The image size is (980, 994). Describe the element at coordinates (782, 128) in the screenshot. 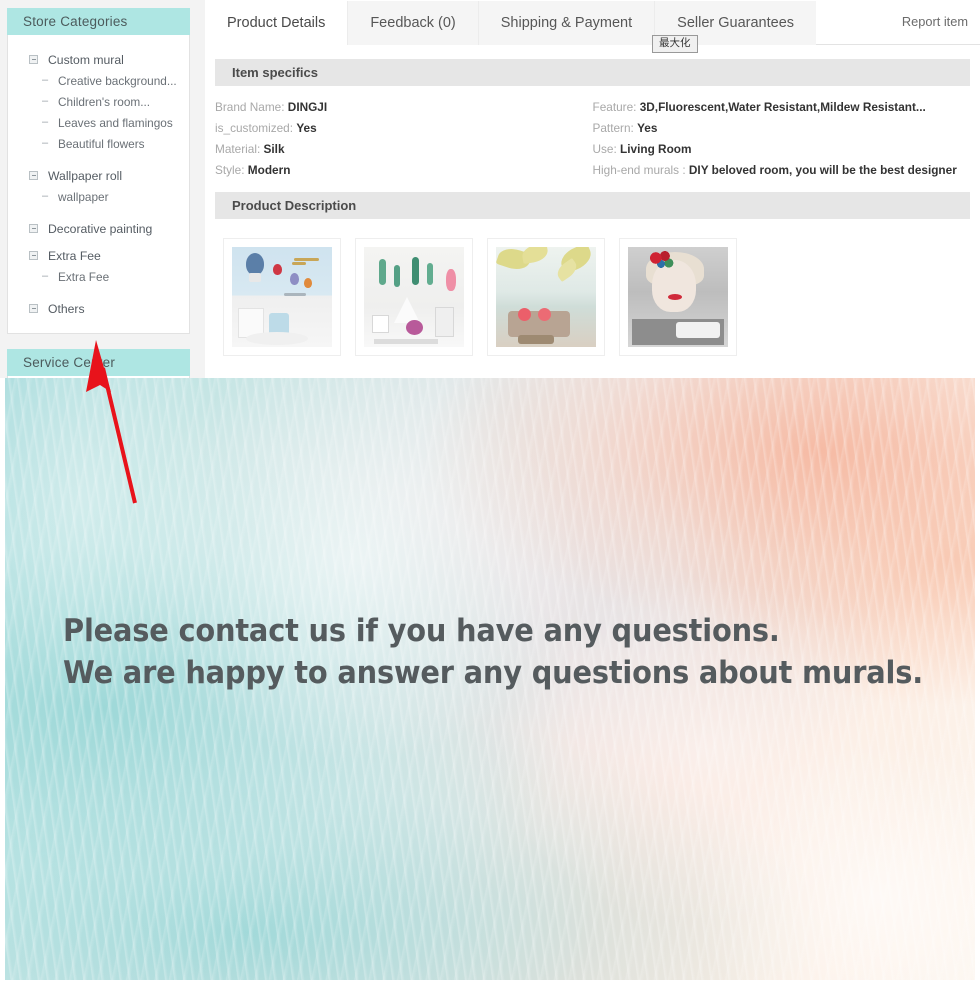

I see `spec-row: Pattern: Yes` at that location.